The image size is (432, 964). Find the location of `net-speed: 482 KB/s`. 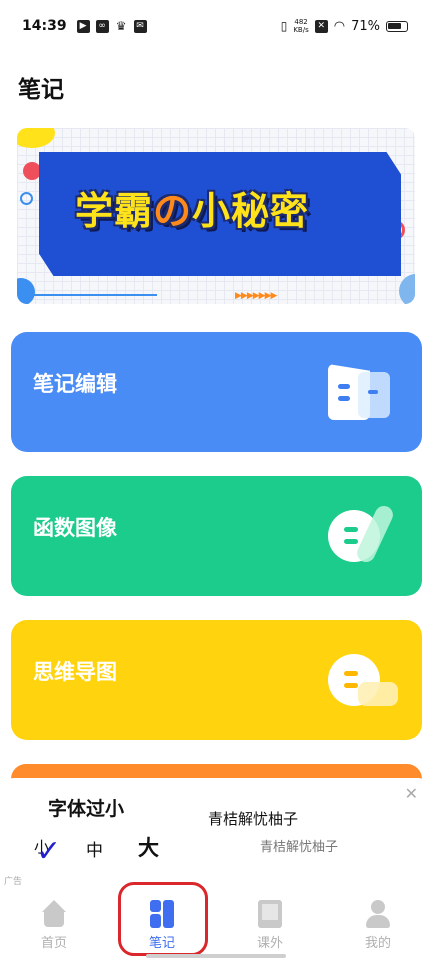

net-speed: 482 KB/s is located at coordinates (300, 26).